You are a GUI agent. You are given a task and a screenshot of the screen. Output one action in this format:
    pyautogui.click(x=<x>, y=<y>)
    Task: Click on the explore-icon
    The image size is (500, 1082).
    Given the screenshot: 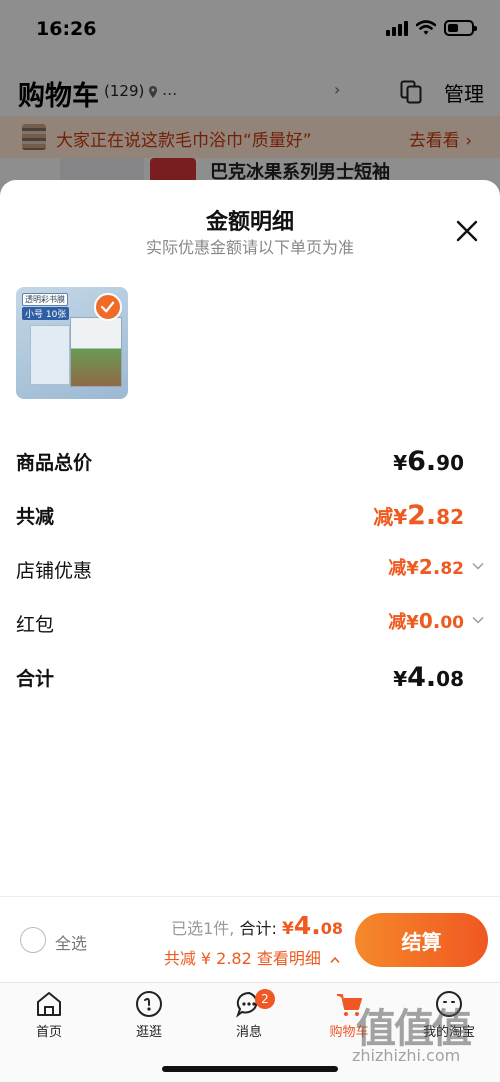 What is the action you would take?
    pyautogui.click(x=149, y=1004)
    